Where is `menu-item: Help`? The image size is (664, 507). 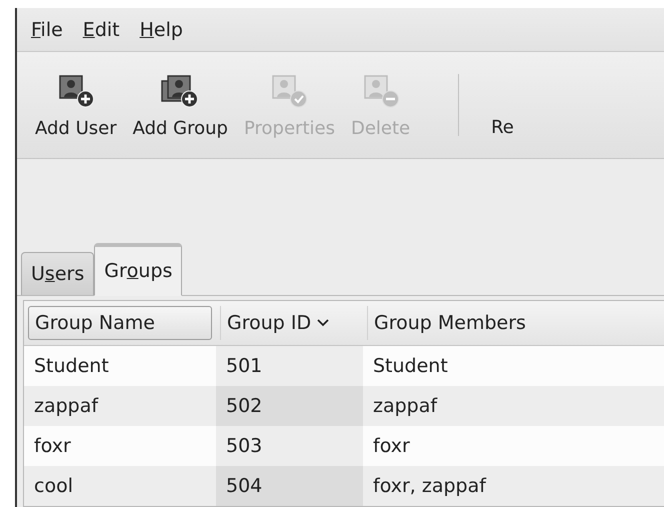
menu-item: Help is located at coordinates (161, 29).